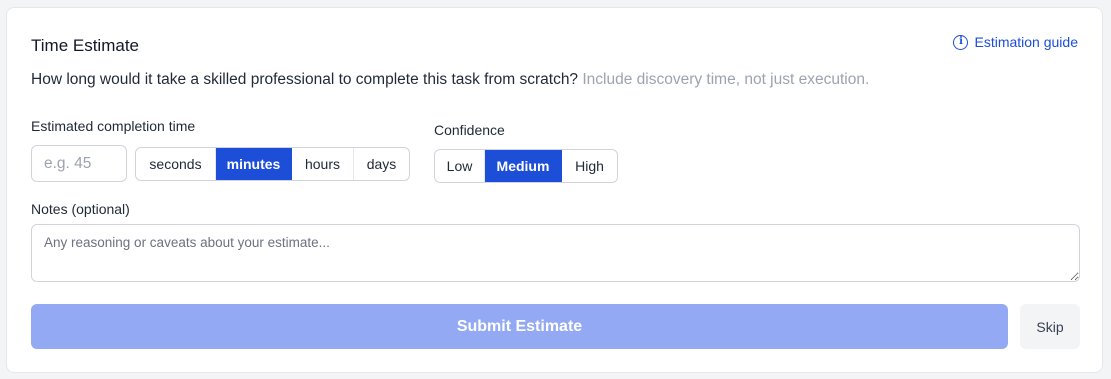 The height and width of the screenshot is (379, 1111). Describe the element at coordinates (589, 166) in the screenshot. I see `confidence-option-high: High` at that location.